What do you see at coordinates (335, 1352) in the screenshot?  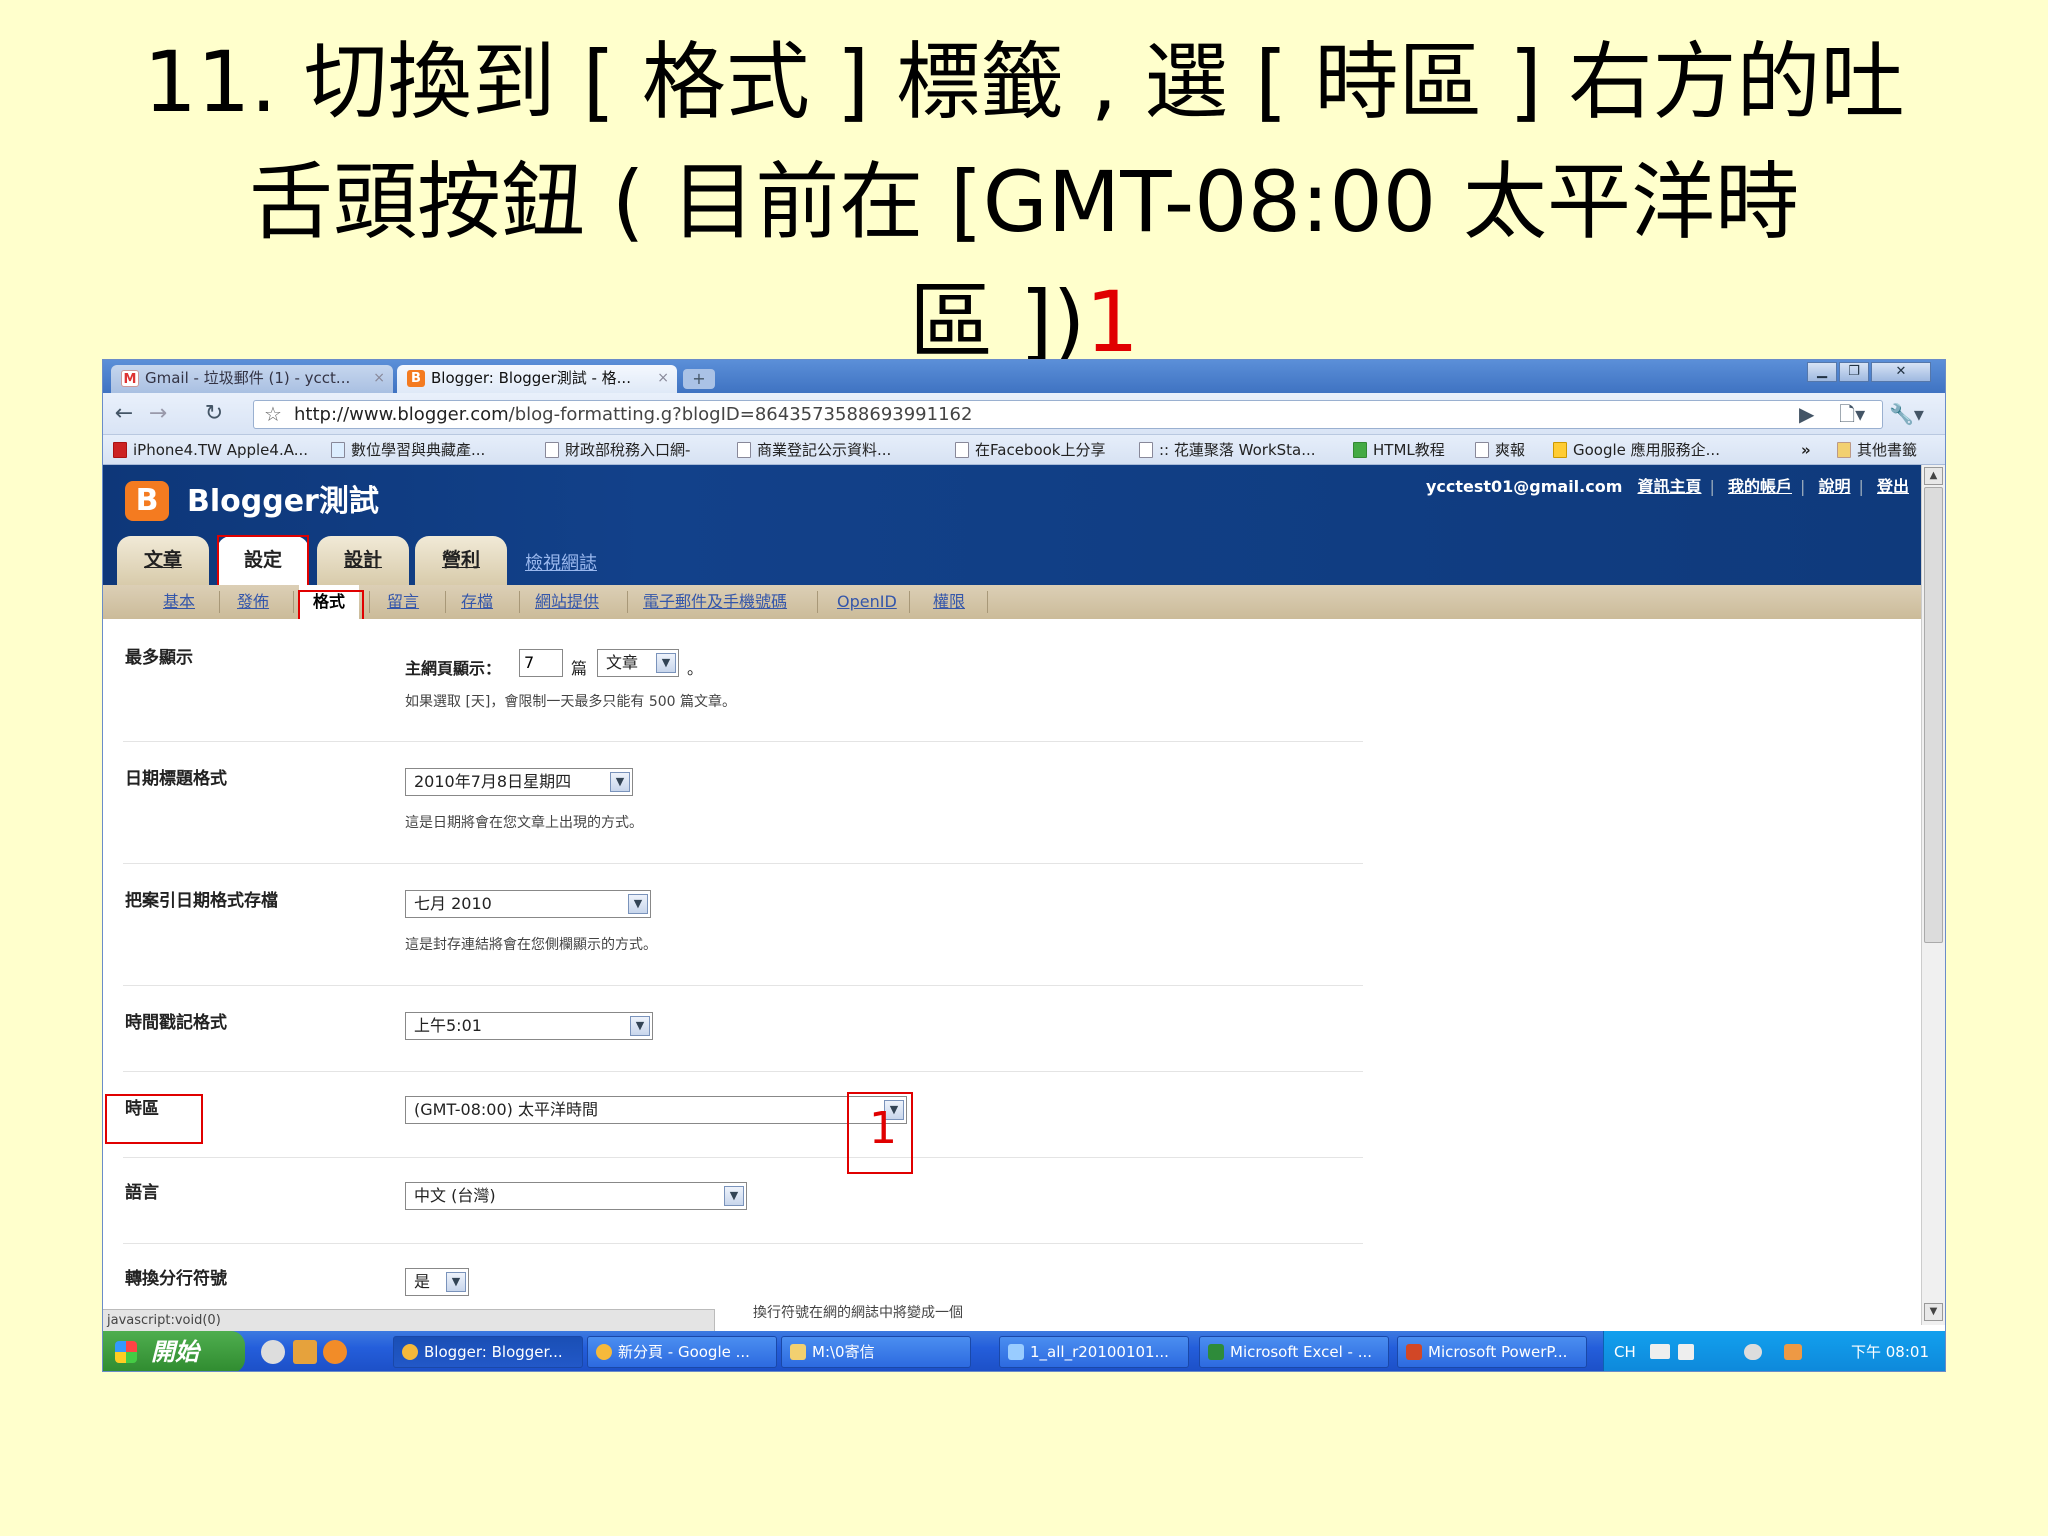 I see `firefox-icon` at bounding box center [335, 1352].